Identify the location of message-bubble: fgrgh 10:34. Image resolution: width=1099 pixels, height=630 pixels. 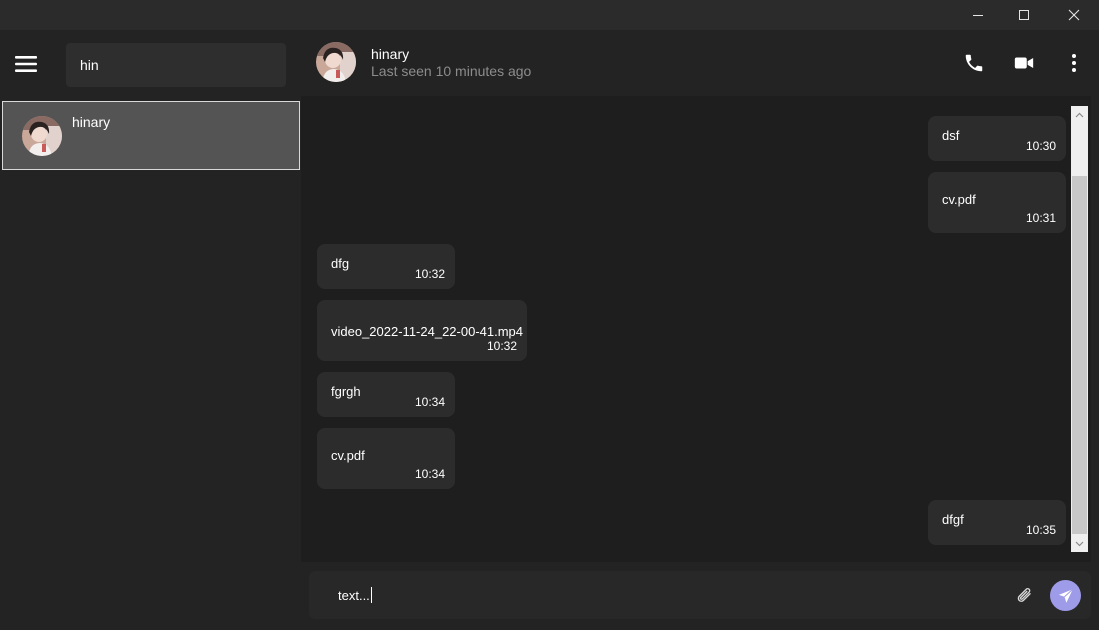
(386, 394).